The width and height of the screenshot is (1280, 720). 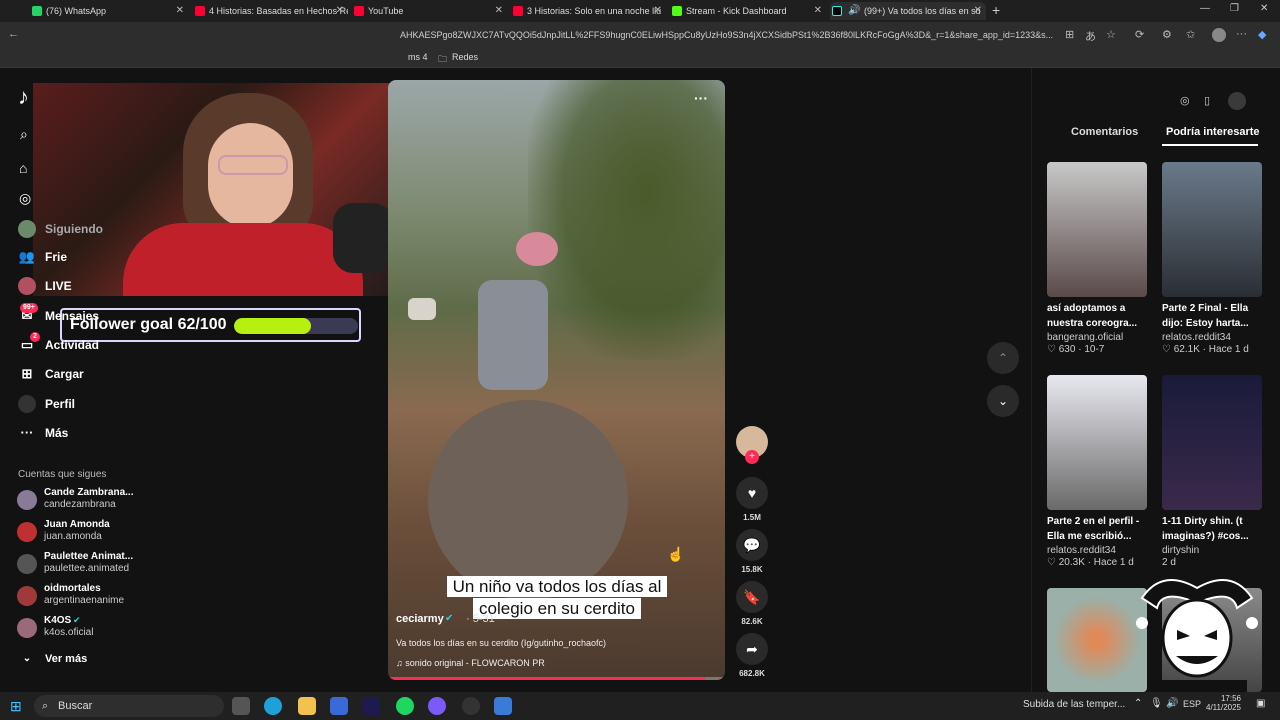 What do you see at coordinates (272, 326) in the screenshot?
I see `follower-goal-fill` at bounding box center [272, 326].